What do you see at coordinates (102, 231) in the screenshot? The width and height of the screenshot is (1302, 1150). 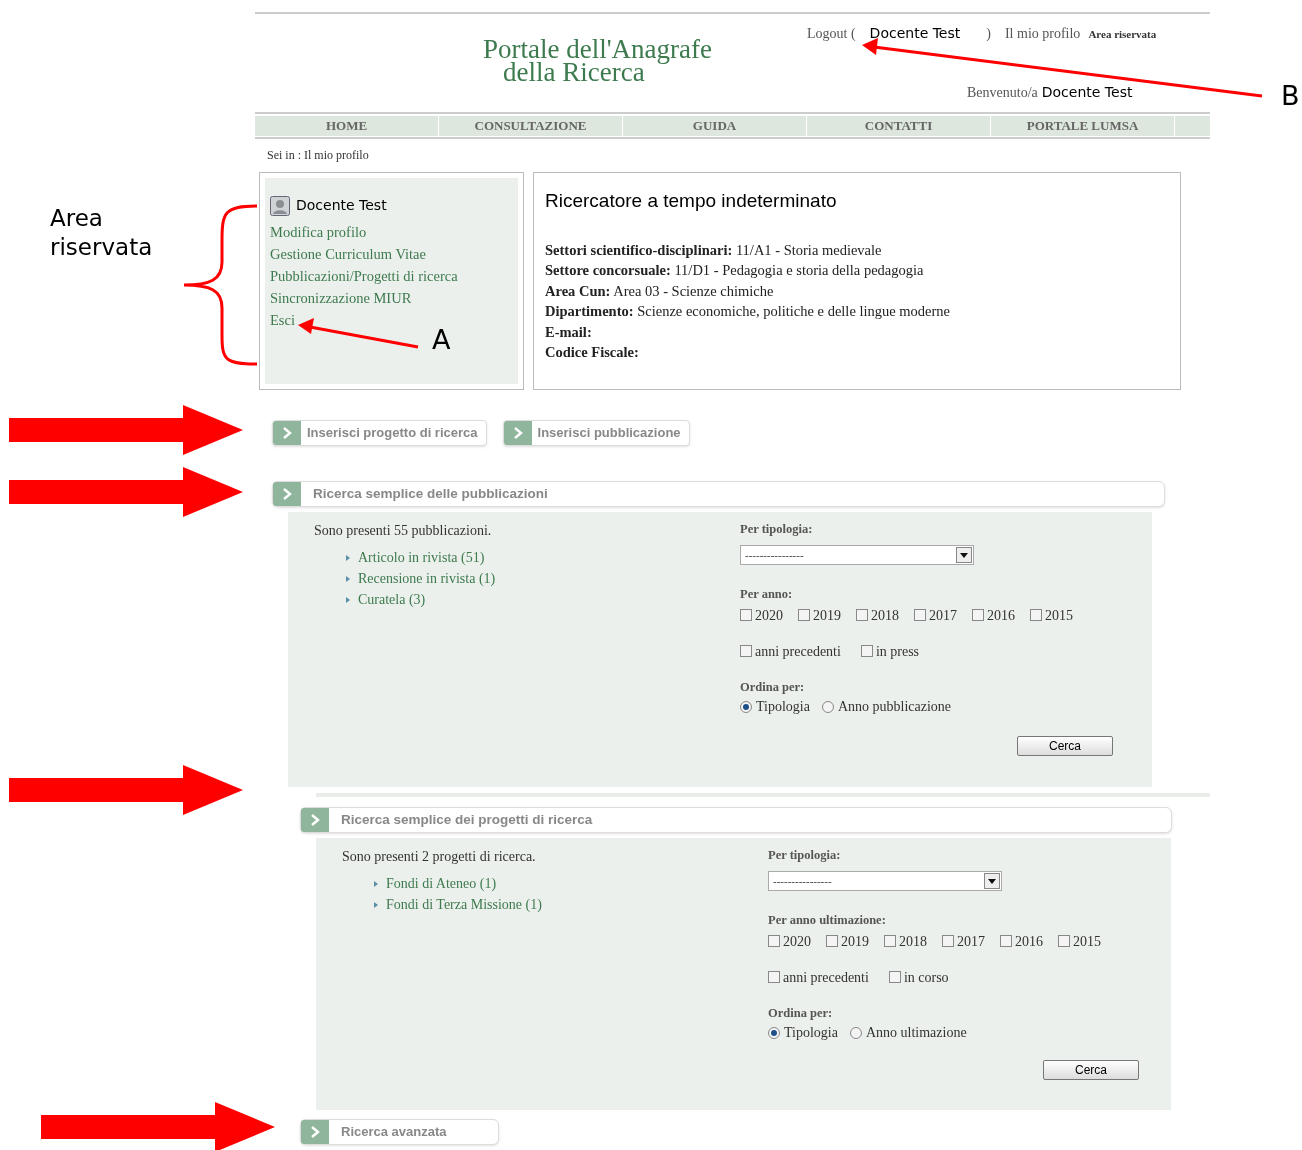 I see `annotation-label: Area riservata` at bounding box center [102, 231].